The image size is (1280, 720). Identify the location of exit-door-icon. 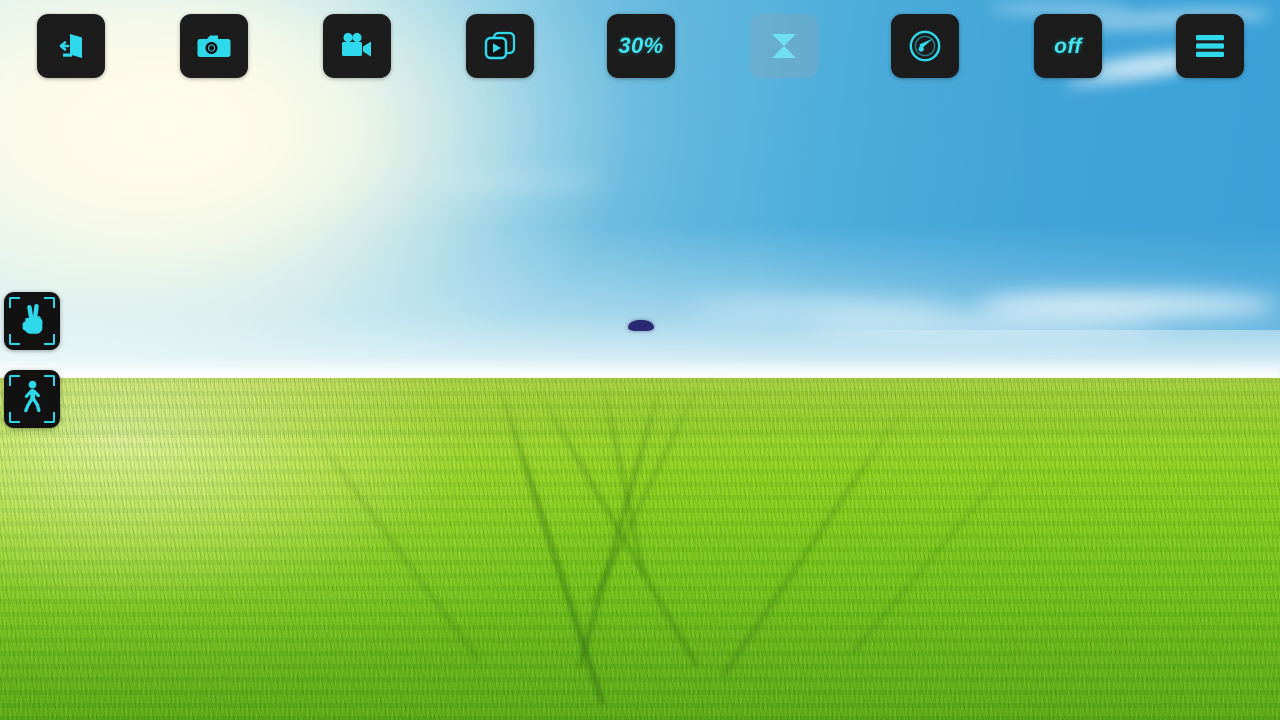
(71, 46).